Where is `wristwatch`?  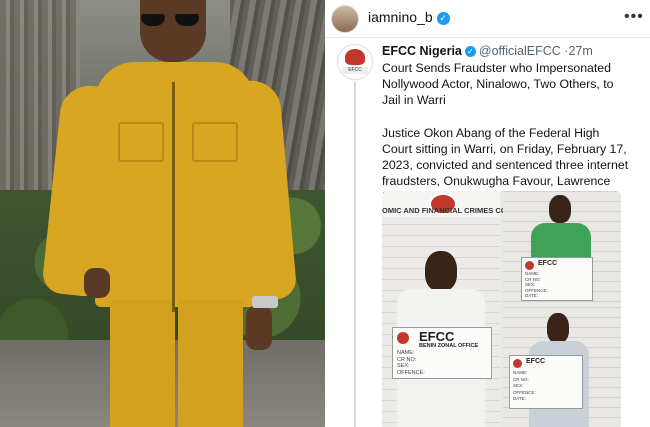 wristwatch is located at coordinates (265, 302).